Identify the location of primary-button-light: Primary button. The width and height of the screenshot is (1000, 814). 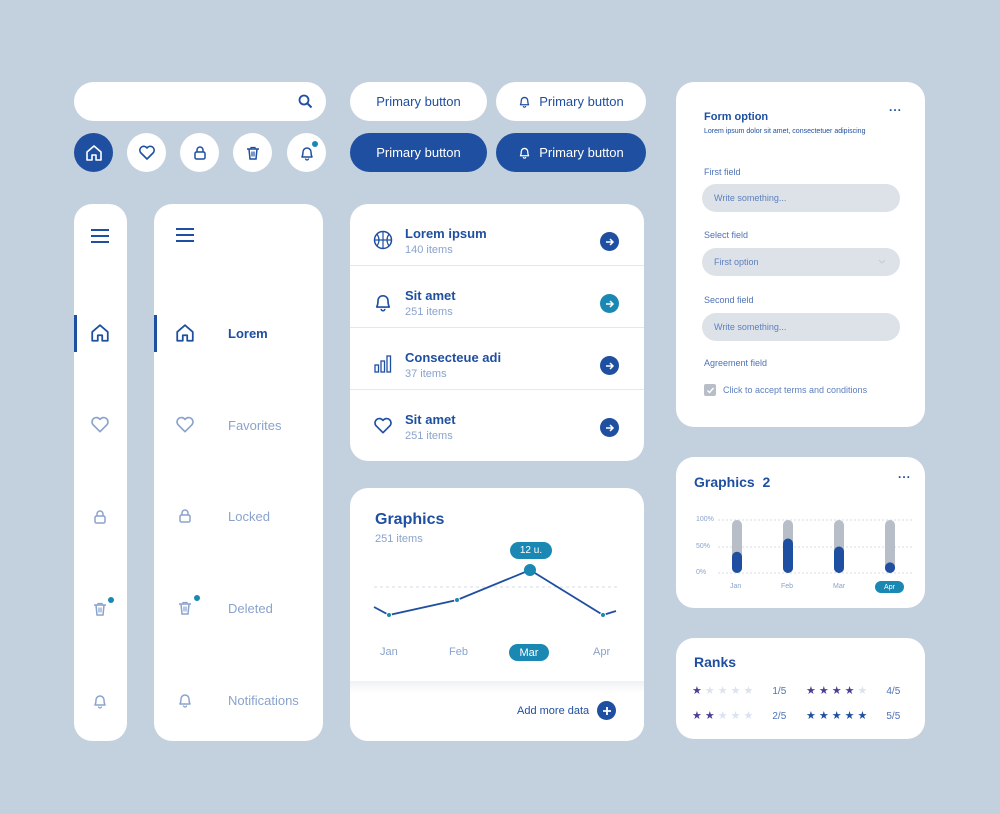
(418, 101).